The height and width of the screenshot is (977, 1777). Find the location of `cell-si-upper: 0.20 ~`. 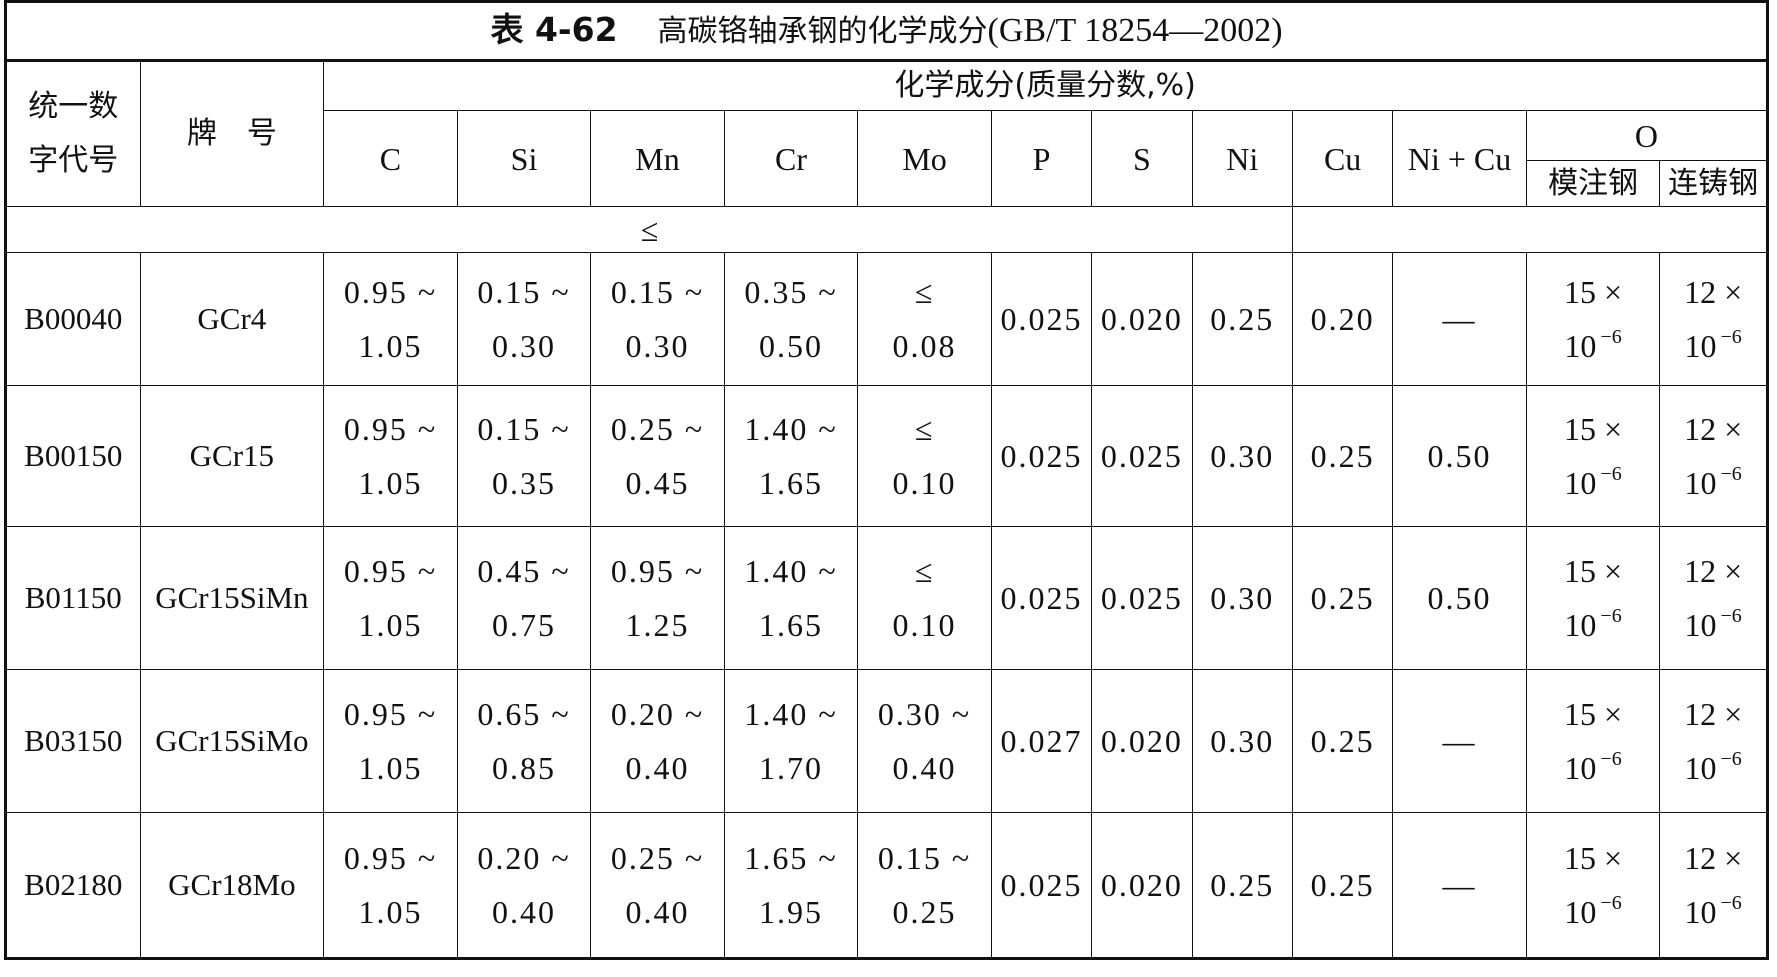

cell-si-upper: 0.20 ~ is located at coordinates (524, 858).